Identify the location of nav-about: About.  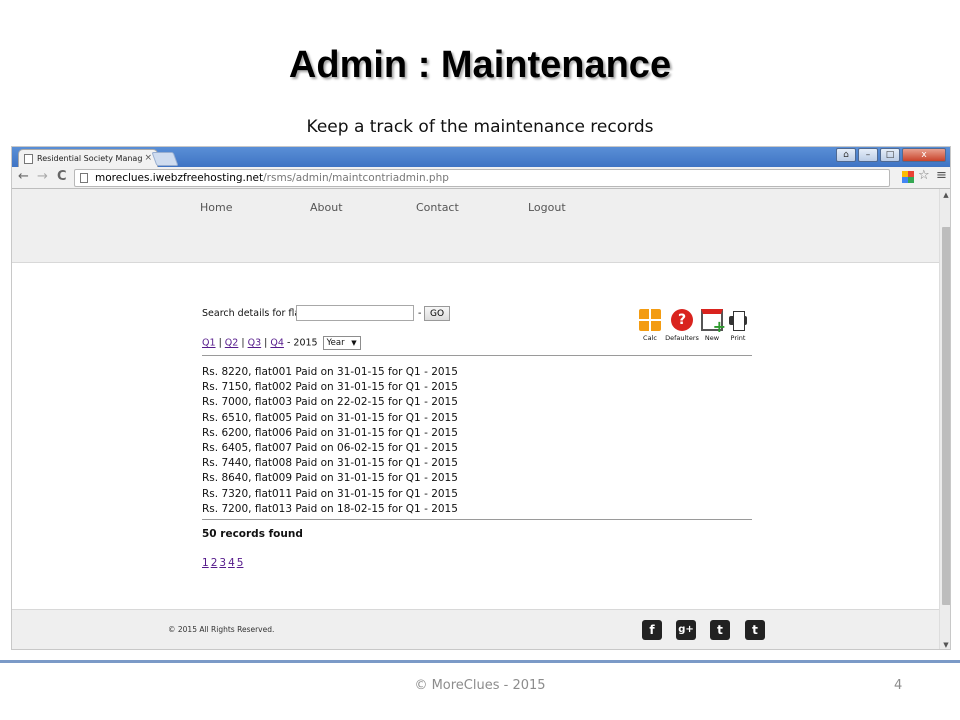
(326, 207).